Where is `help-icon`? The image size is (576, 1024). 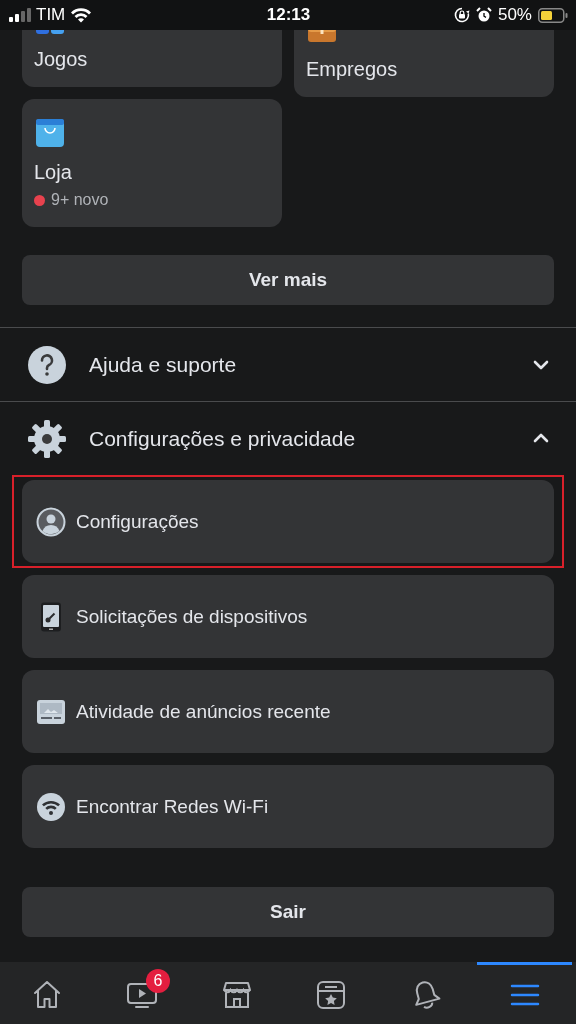 help-icon is located at coordinates (47, 364).